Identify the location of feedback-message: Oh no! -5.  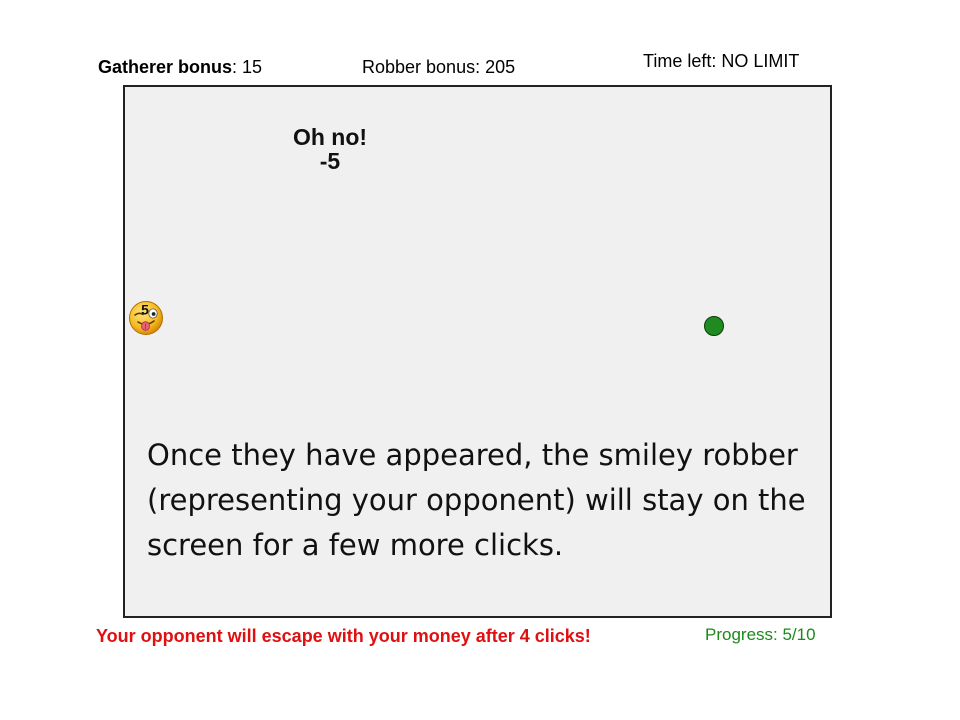
(330, 149).